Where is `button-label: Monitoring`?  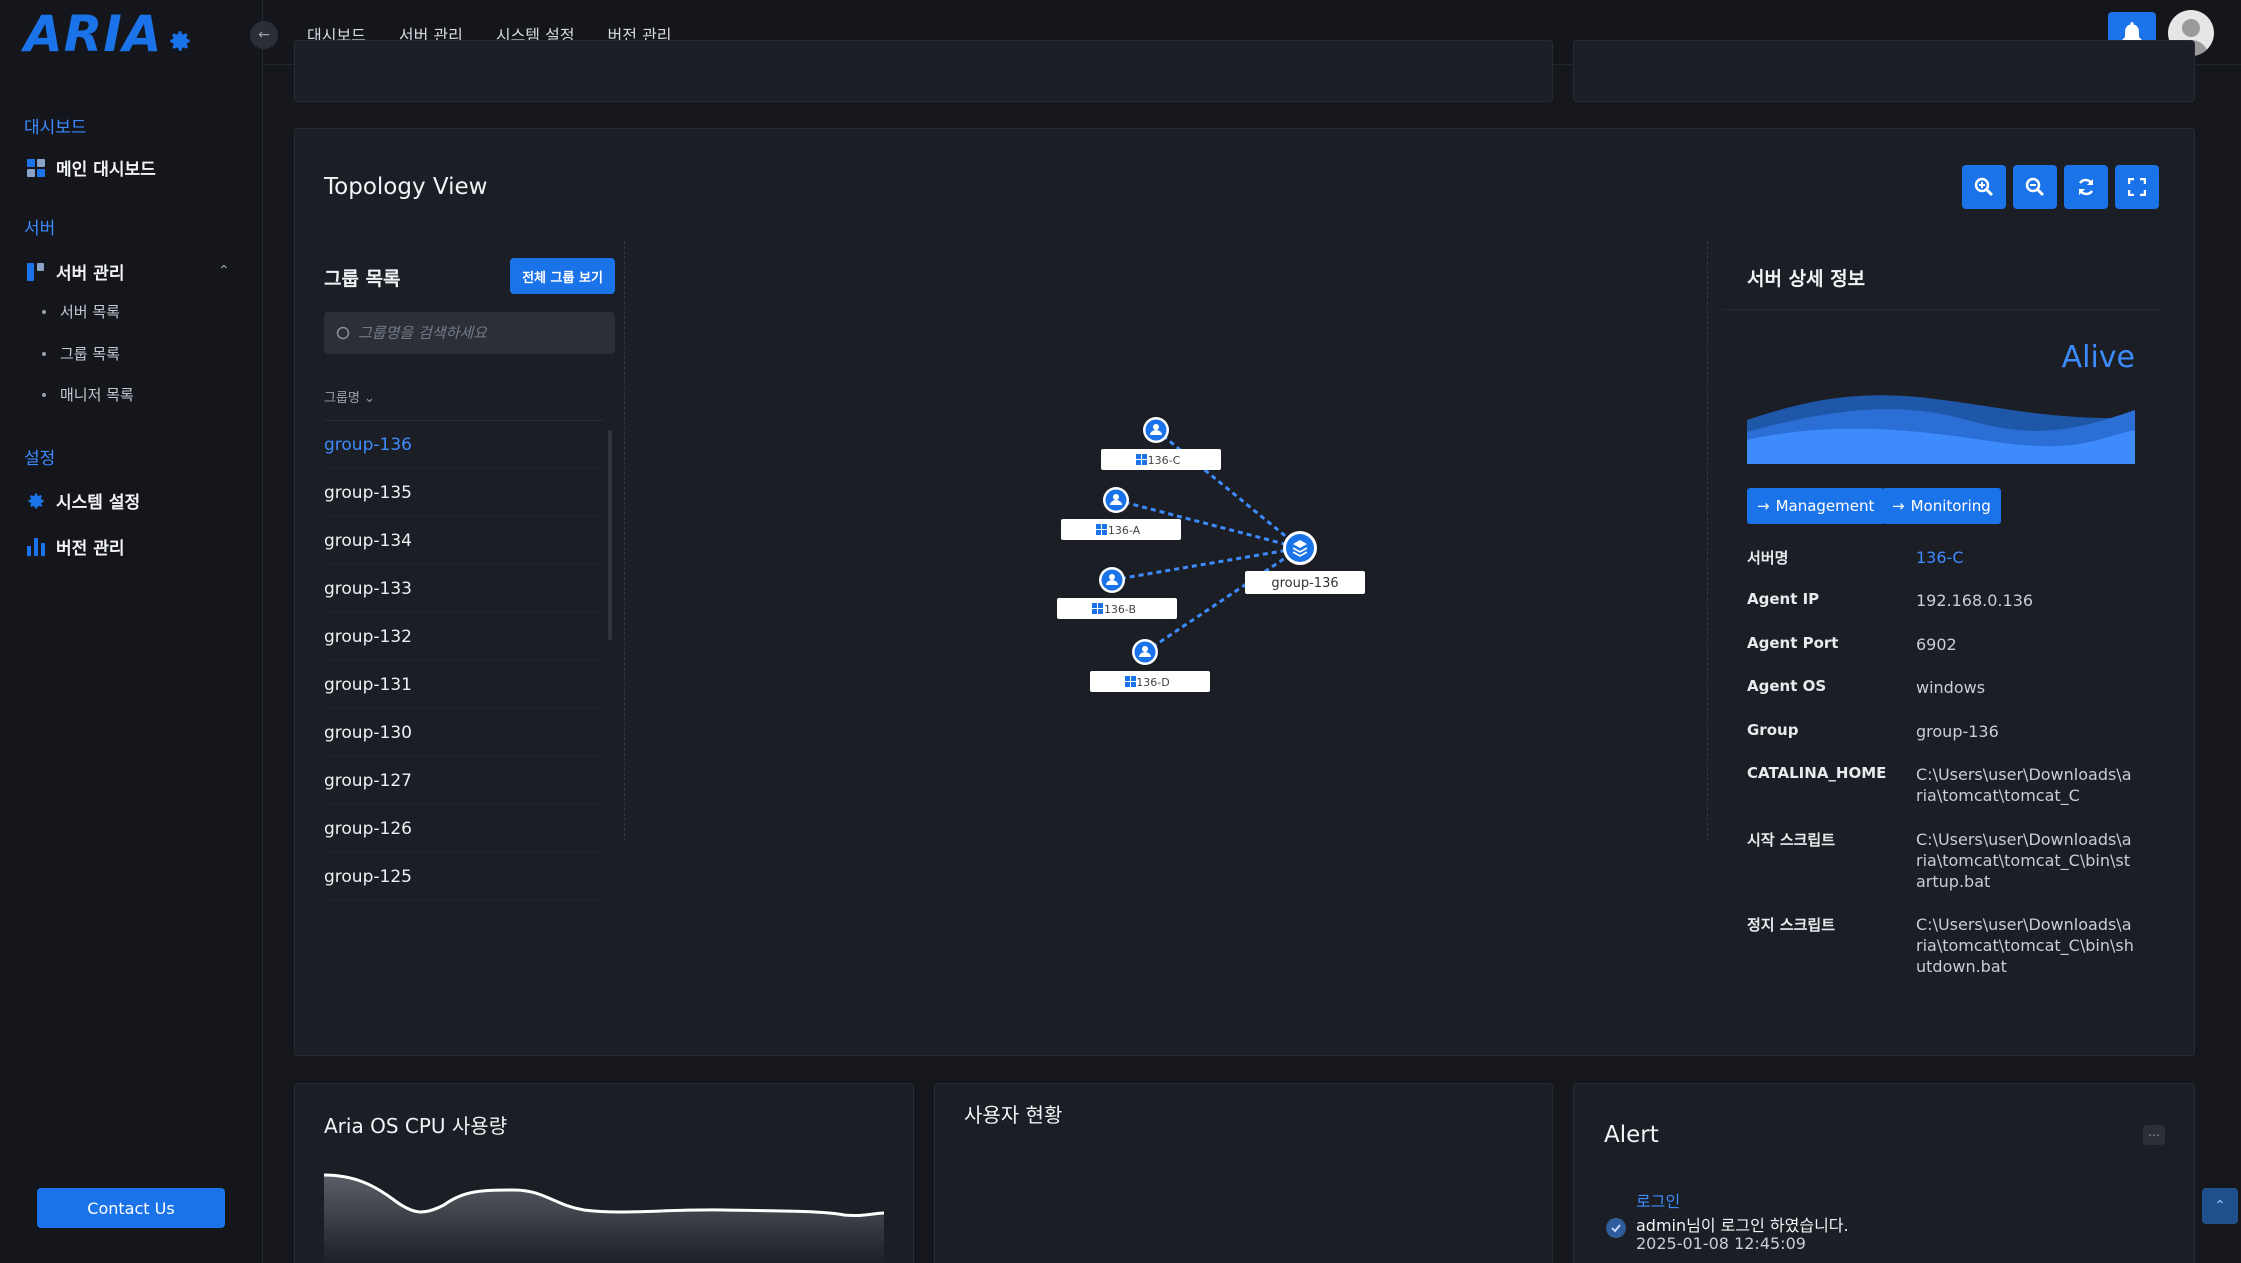 button-label: Monitoring is located at coordinates (1950, 506).